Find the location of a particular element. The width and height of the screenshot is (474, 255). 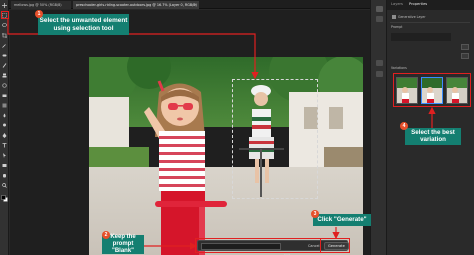

step-3-text: Click "Generate" is located at coordinates (342, 219).